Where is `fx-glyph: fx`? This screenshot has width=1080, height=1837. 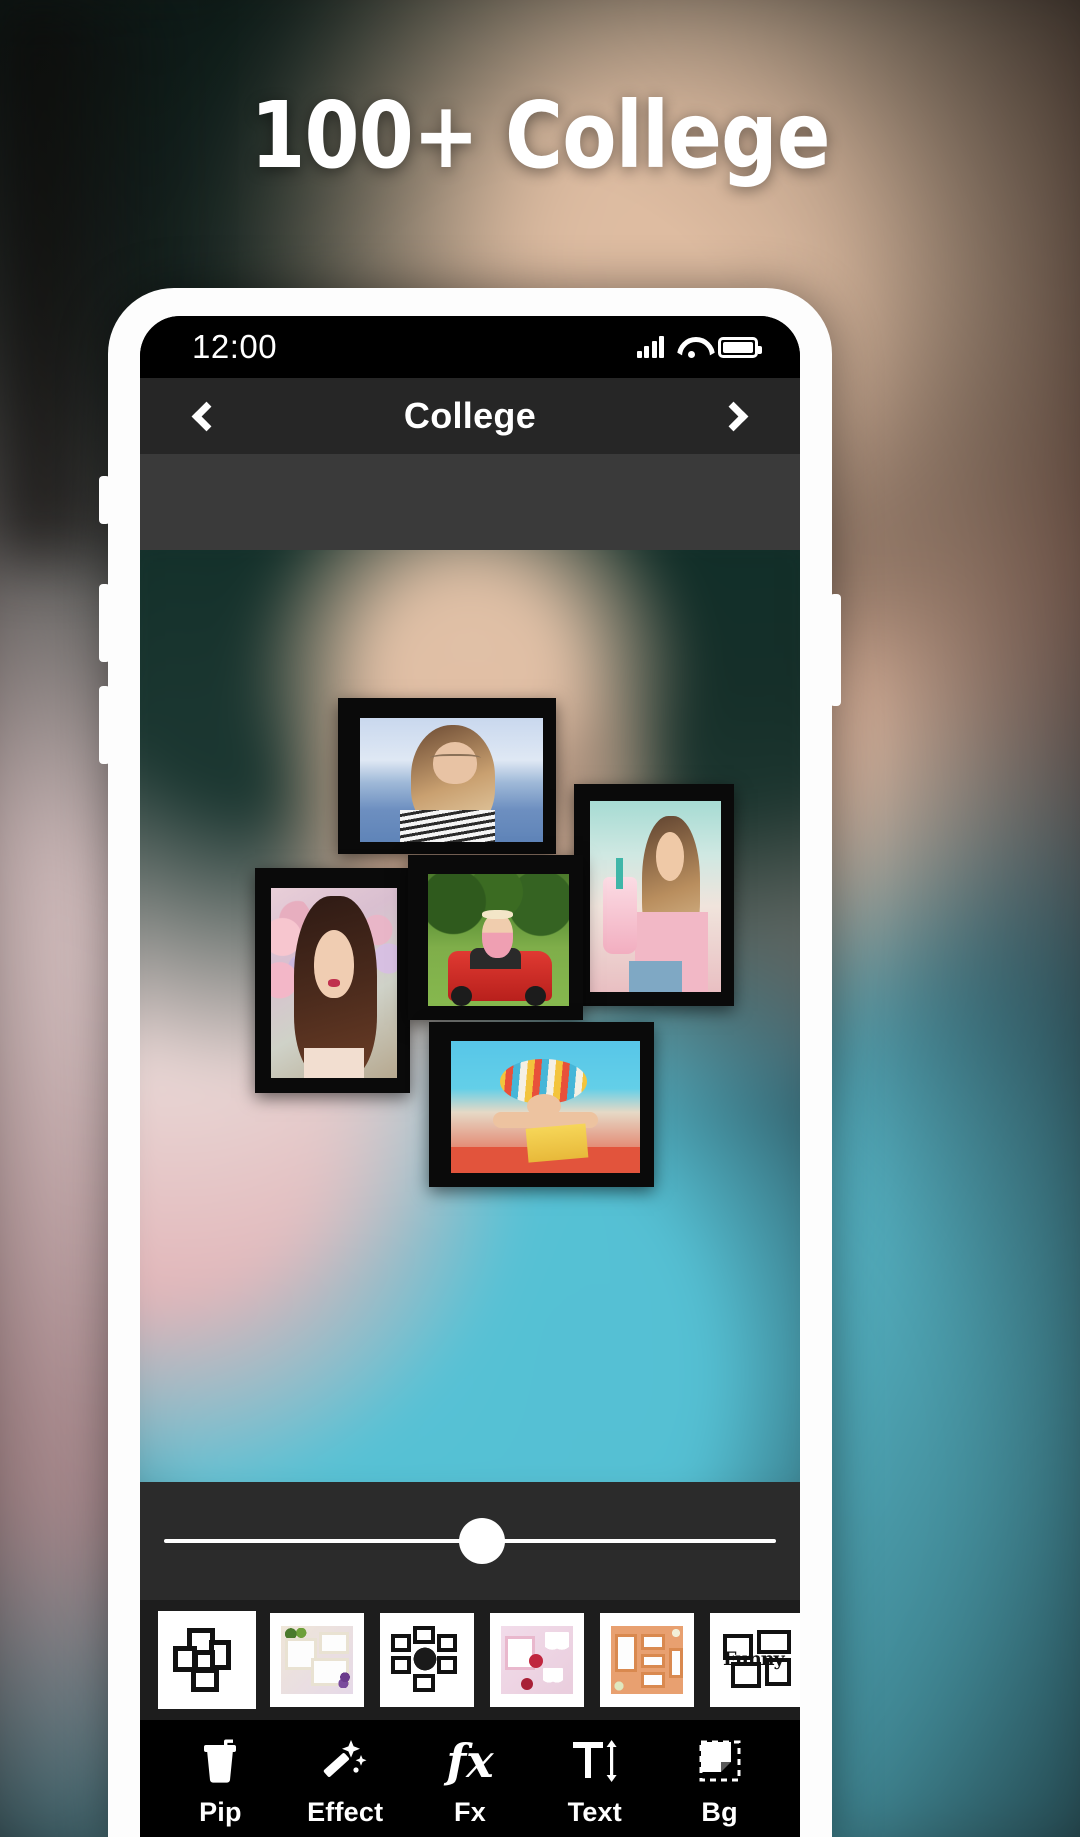
fx-glyph: fx is located at coordinates (470, 1760).